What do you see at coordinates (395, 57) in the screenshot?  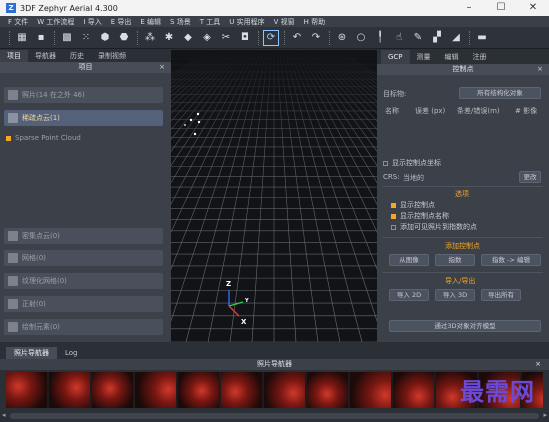 I see `tab-gcp: GCP` at bounding box center [395, 57].